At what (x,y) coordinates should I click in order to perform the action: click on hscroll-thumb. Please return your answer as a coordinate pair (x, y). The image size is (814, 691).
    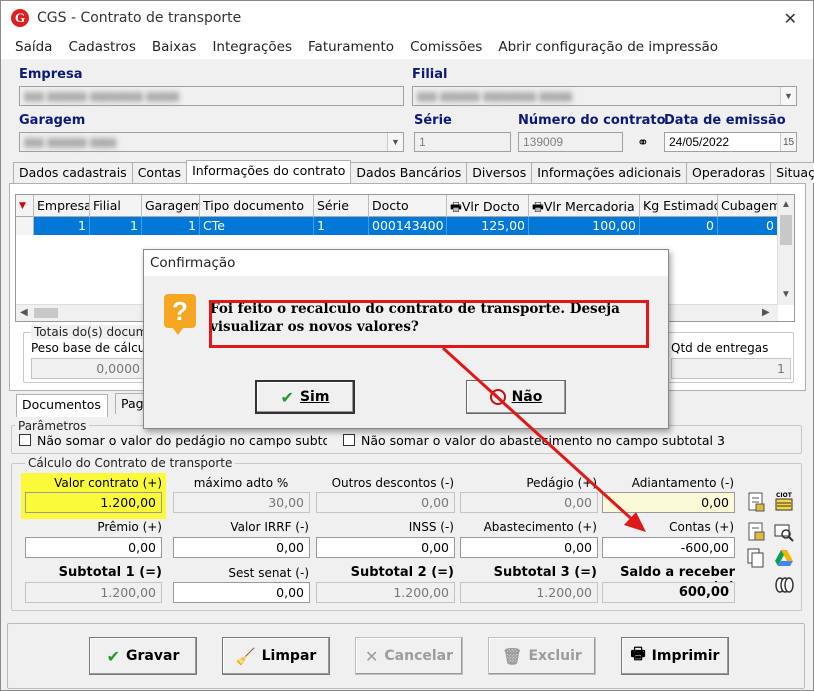
    Looking at the image, I should click on (46, 313).